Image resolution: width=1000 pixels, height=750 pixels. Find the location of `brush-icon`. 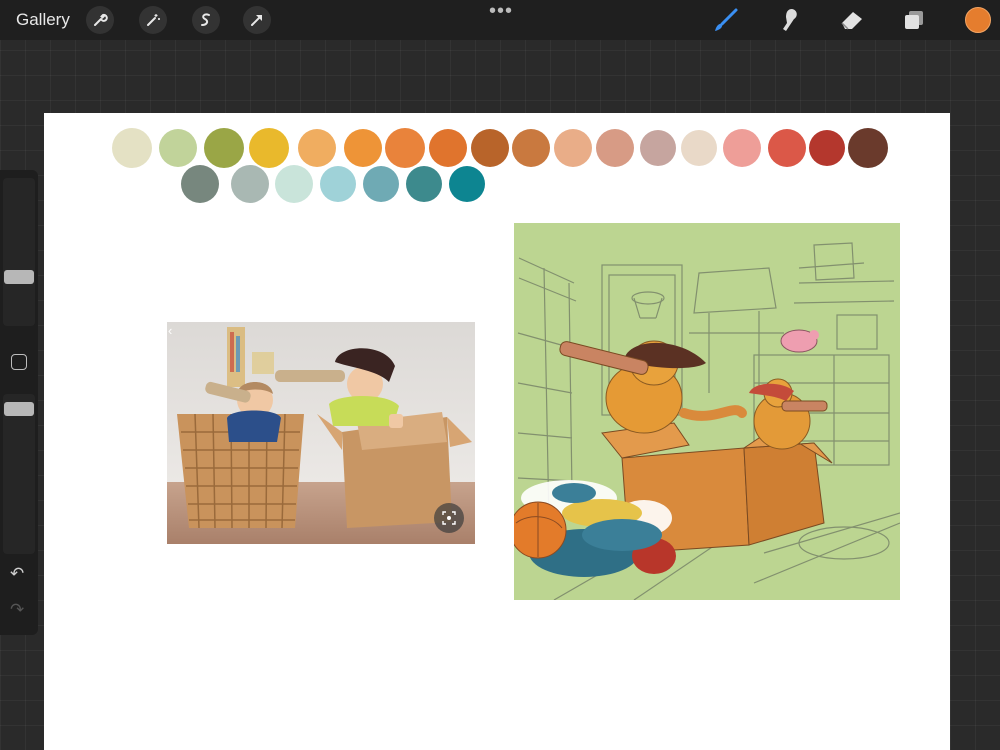

brush-icon is located at coordinates (726, 20).